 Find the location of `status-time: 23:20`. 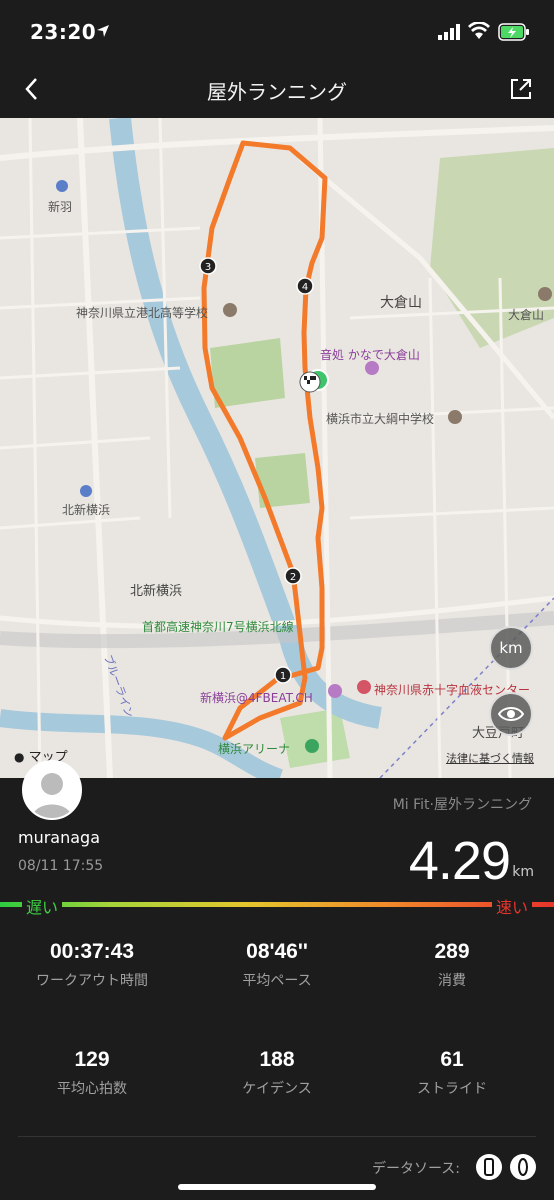

status-time: 23:20 is located at coordinates (63, 32).